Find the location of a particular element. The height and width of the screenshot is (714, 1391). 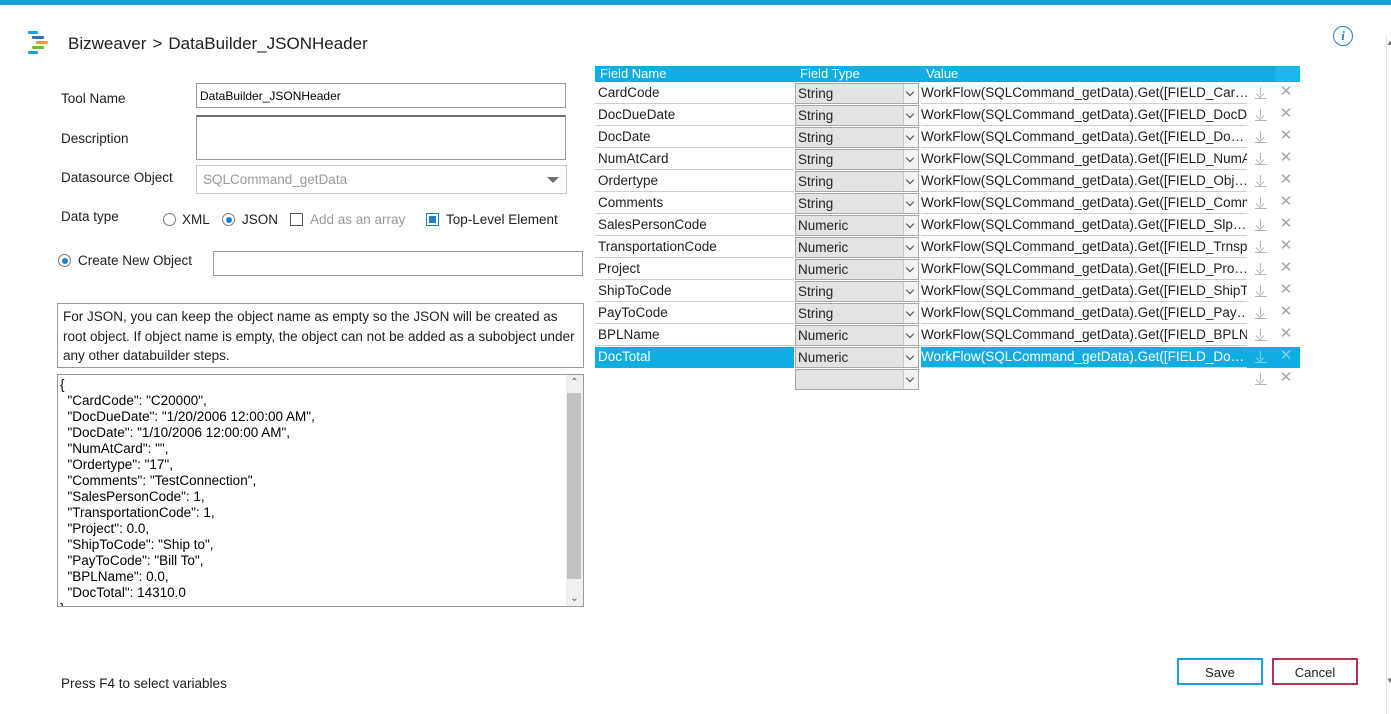

new-object-name-input is located at coordinates (398, 263).